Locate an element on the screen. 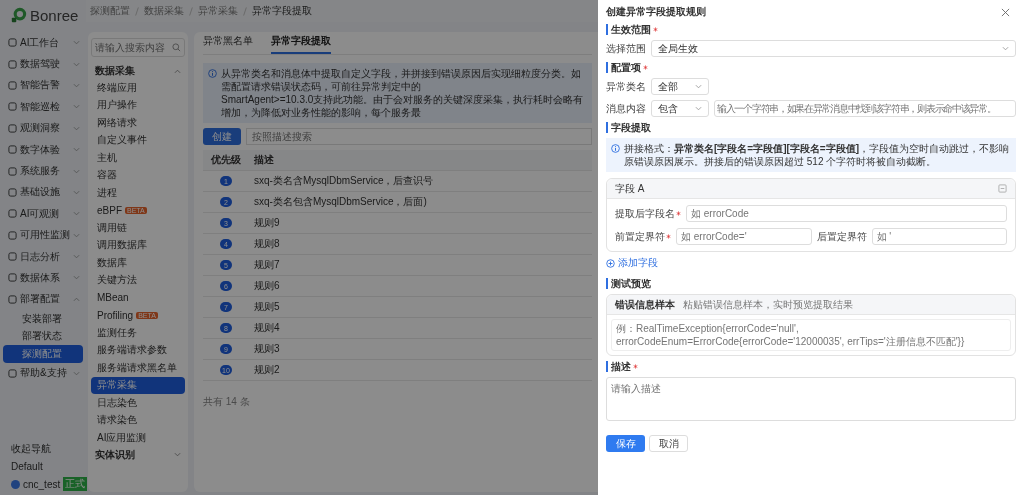  section-title: 生效范围 is located at coordinates (632, 29).